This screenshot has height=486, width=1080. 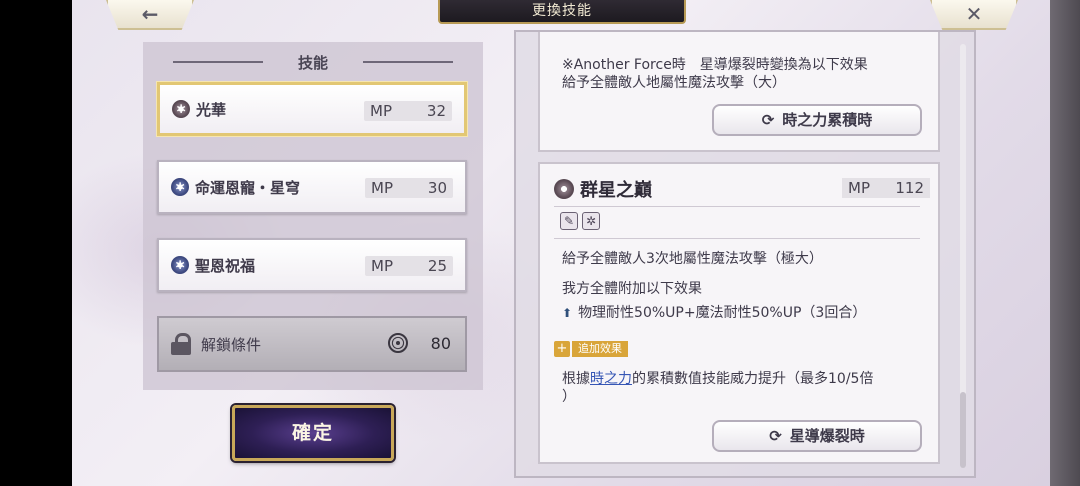 I want to click on scrollbar-thumb, so click(x=963, y=430).